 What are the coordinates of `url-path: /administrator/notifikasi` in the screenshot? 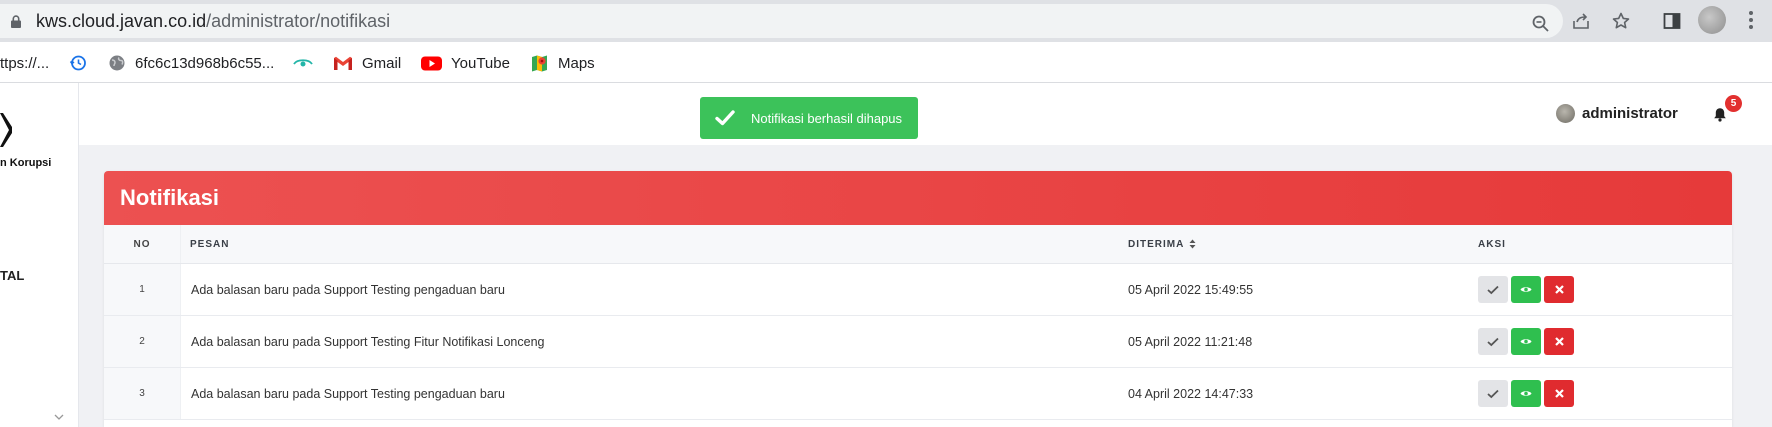 It's located at (298, 21).